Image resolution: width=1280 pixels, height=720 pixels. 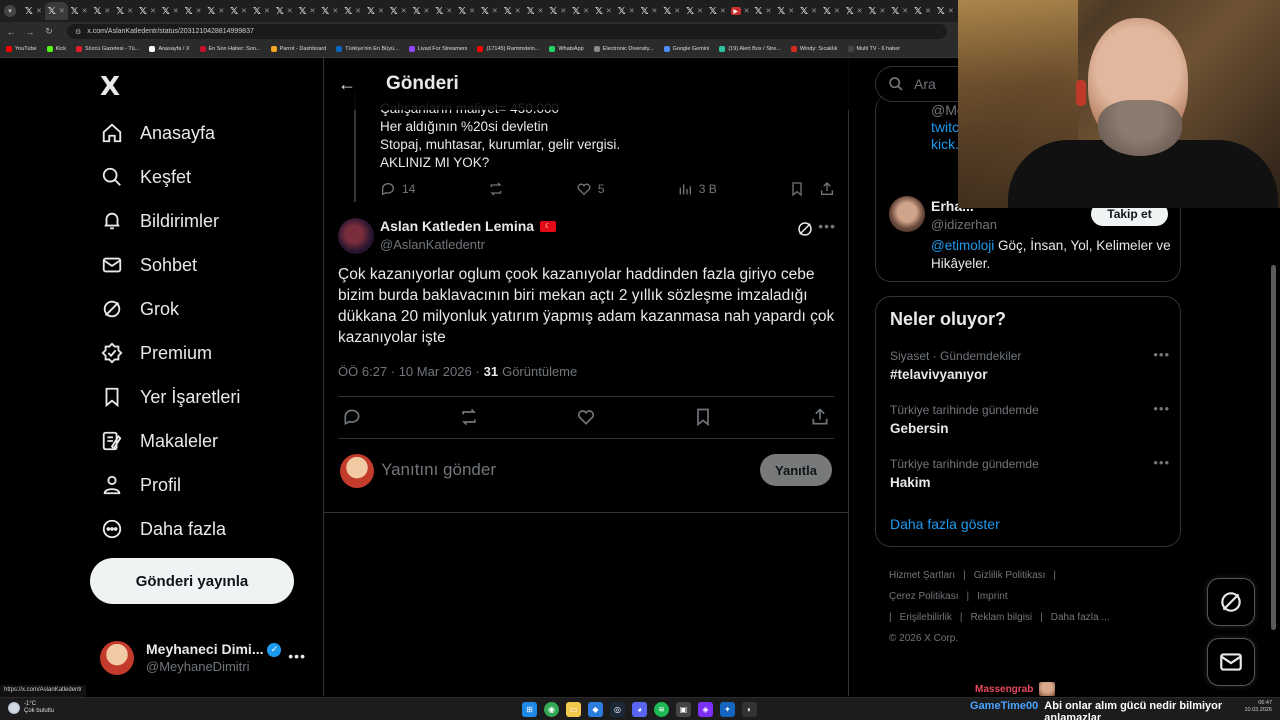 I want to click on steam-icon: ◎, so click(x=617, y=709).